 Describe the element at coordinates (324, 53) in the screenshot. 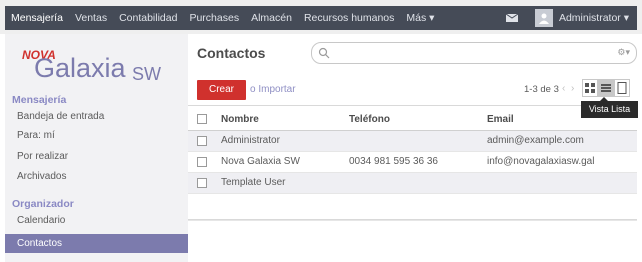

I see `search-icon` at that location.